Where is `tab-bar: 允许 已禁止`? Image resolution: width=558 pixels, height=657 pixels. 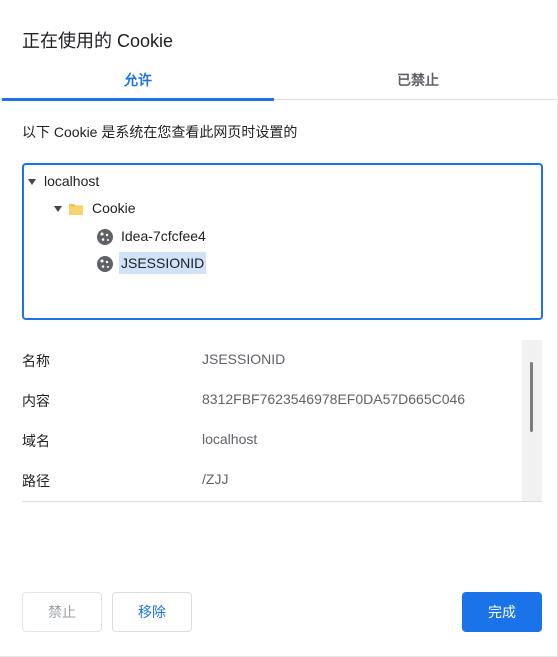 tab-bar: 允许 已禁止 is located at coordinates (278, 81).